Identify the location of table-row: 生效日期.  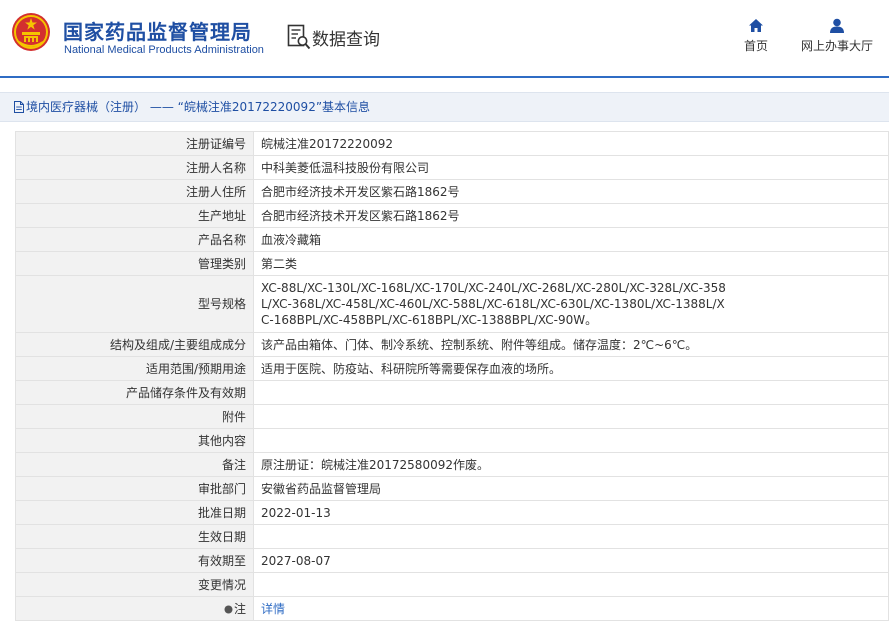
(452, 536).